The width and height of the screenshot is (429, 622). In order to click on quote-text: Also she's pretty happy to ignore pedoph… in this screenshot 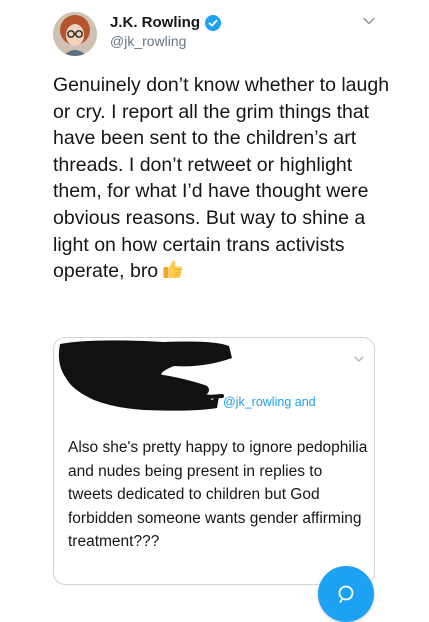, I will do `click(220, 494)`.